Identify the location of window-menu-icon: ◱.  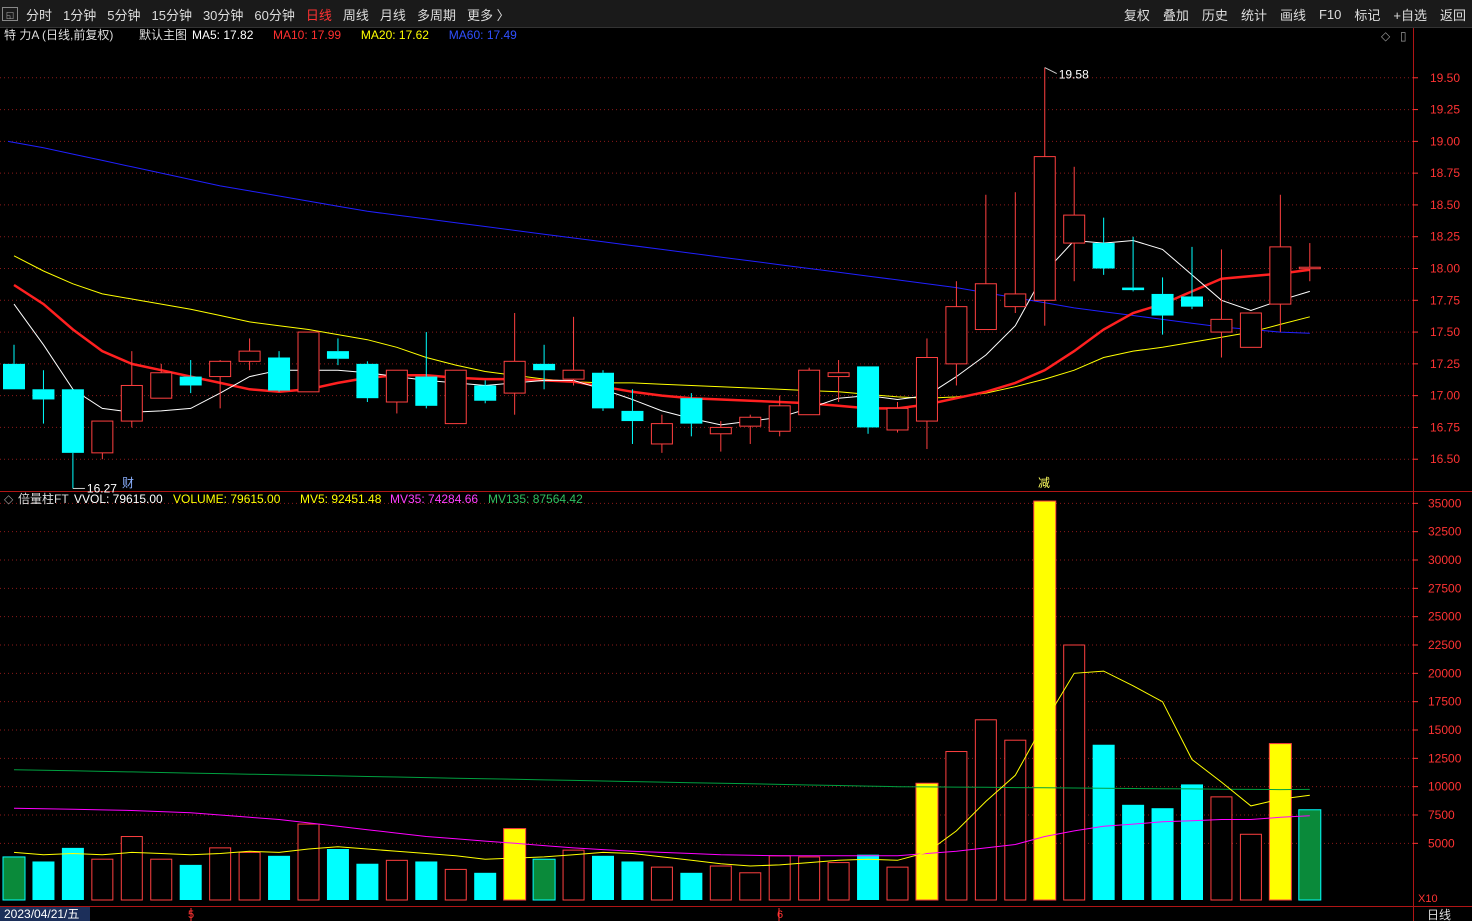
(10, 14).